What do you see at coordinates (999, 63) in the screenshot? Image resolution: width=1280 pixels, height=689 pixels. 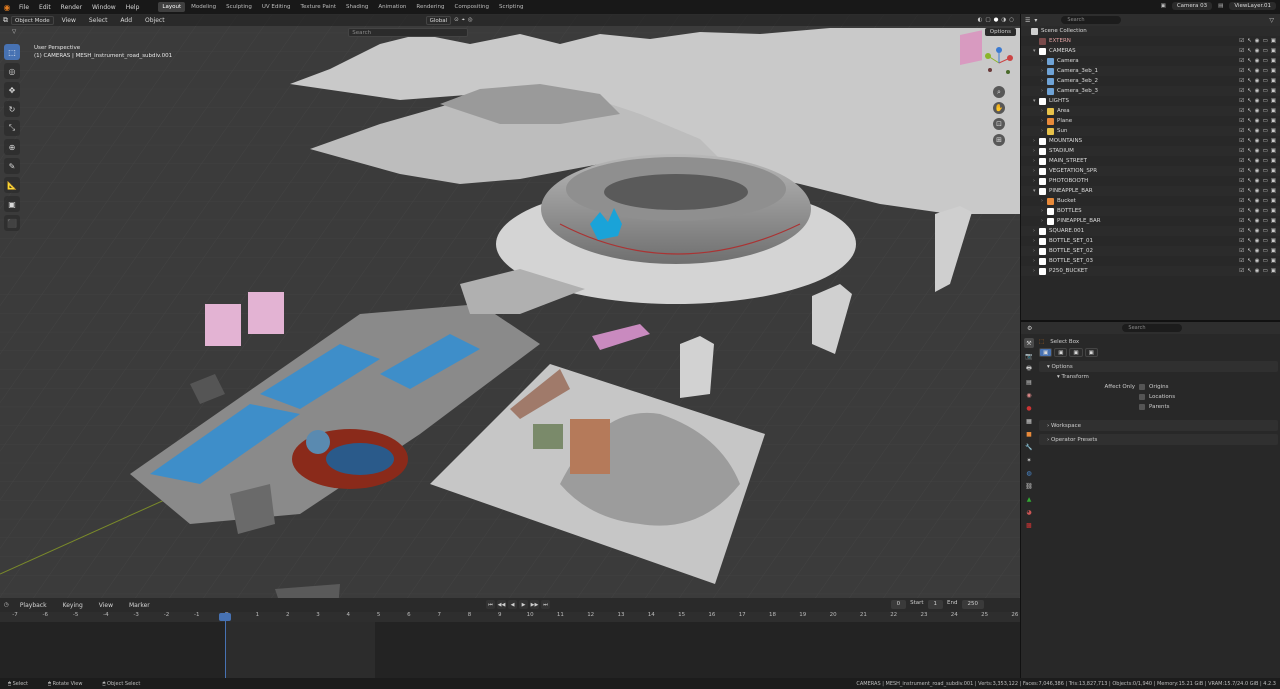 I see `axis-gizmo-icon` at bounding box center [999, 63].